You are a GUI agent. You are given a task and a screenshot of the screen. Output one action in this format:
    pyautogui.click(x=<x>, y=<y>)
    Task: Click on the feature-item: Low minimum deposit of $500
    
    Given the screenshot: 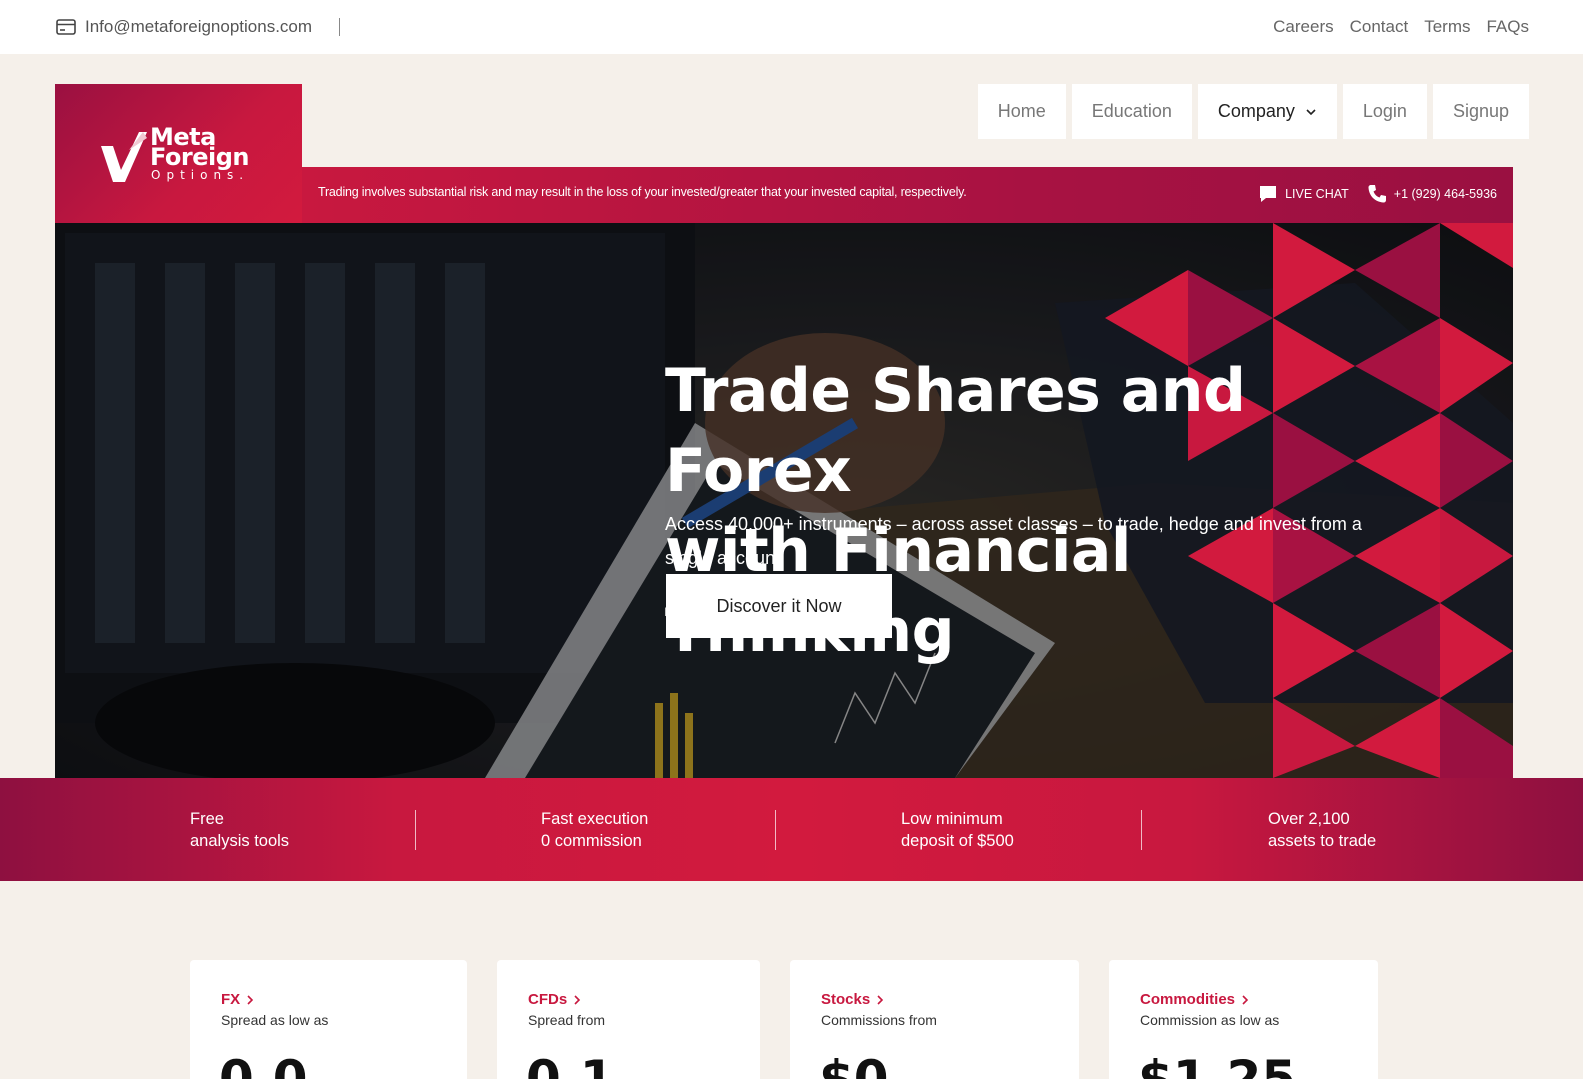 What is the action you would take?
    pyautogui.click(x=957, y=830)
    